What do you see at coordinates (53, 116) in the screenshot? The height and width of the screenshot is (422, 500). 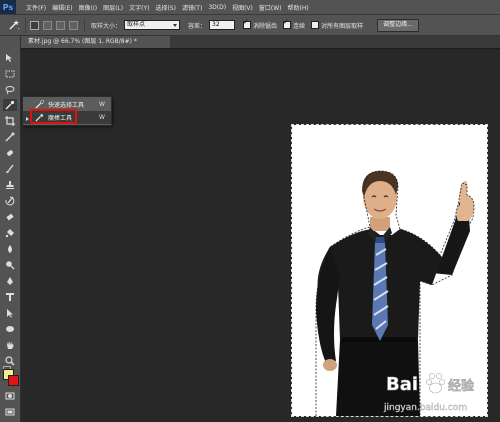 I see `highlight-annotation-box` at bounding box center [53, 116].